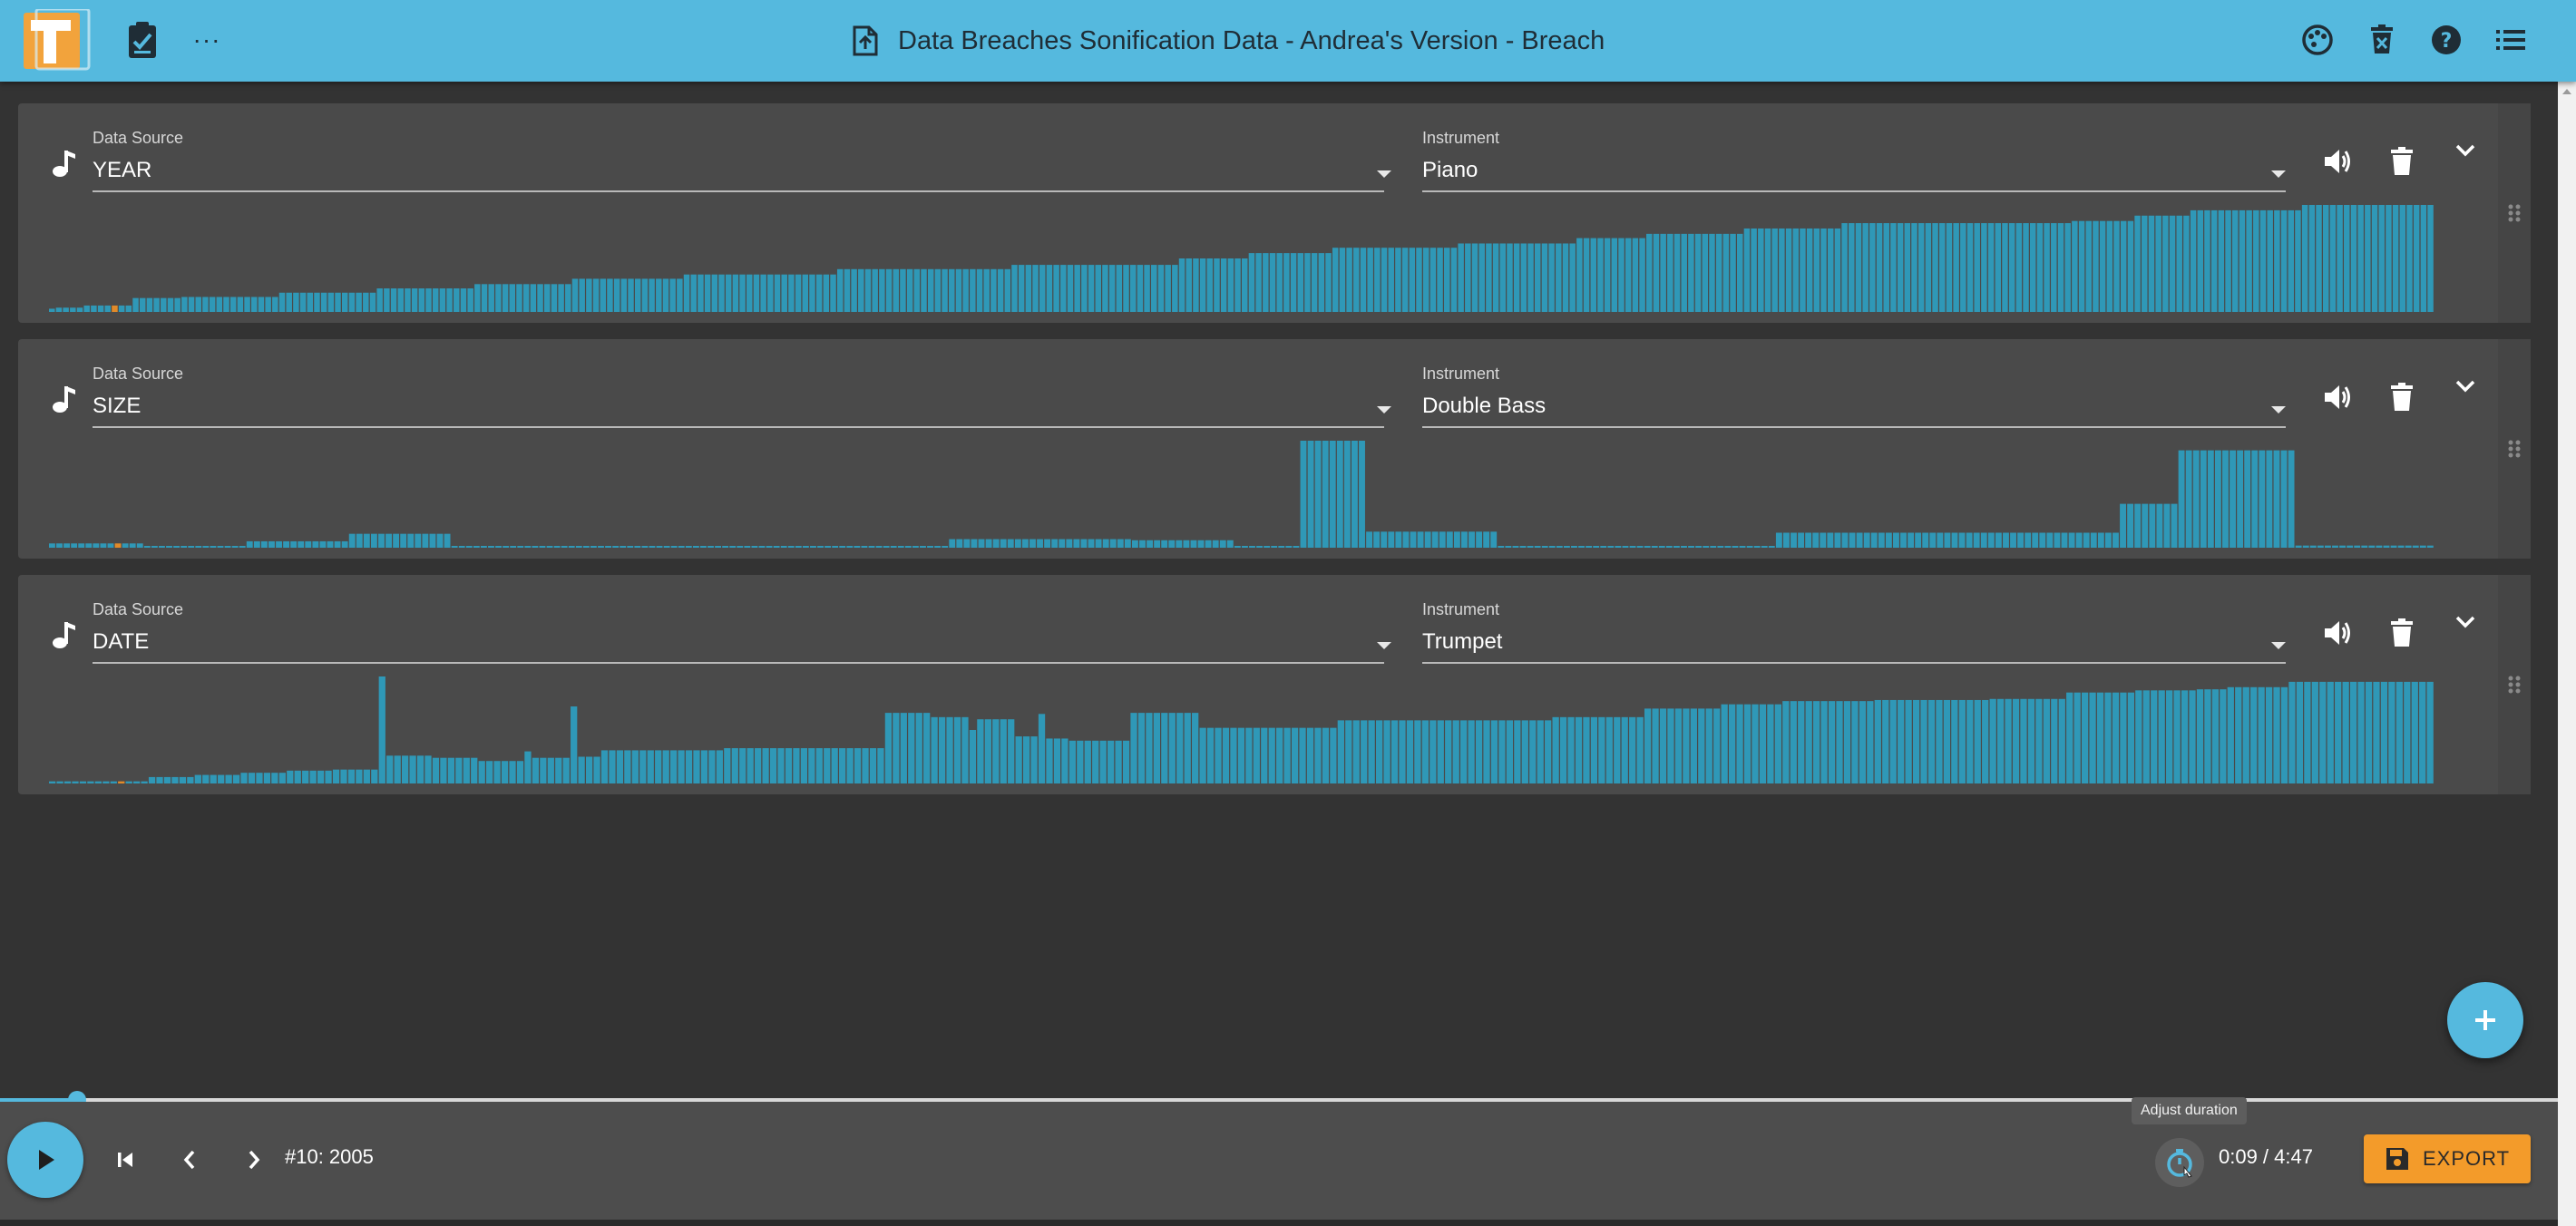 Image resolution: width=2576 pixels, height=1226 pixels. Describe the element at coordinates (121, 782) in the screenshot. I see `current-bar` at that location.